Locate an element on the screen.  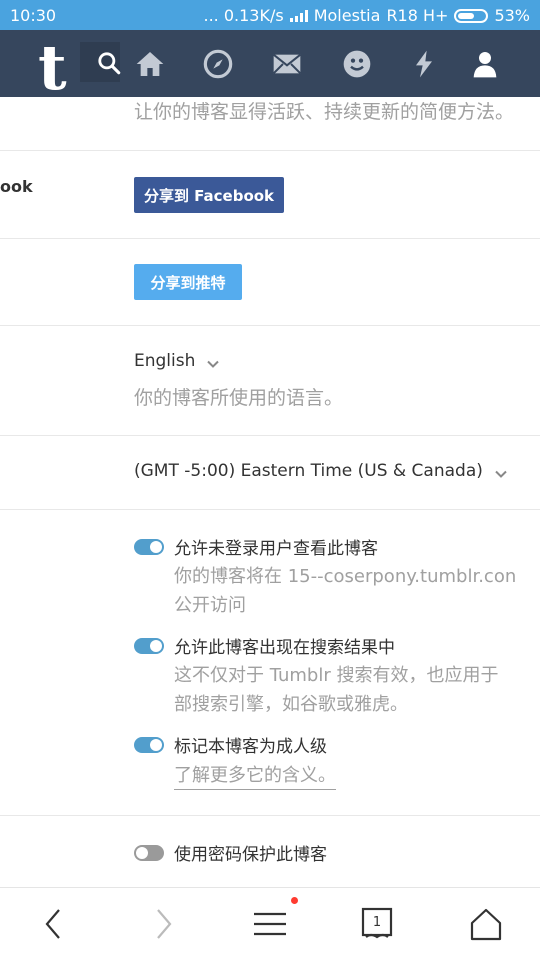
toggle-adult-content is located at coordinates (149, 745).